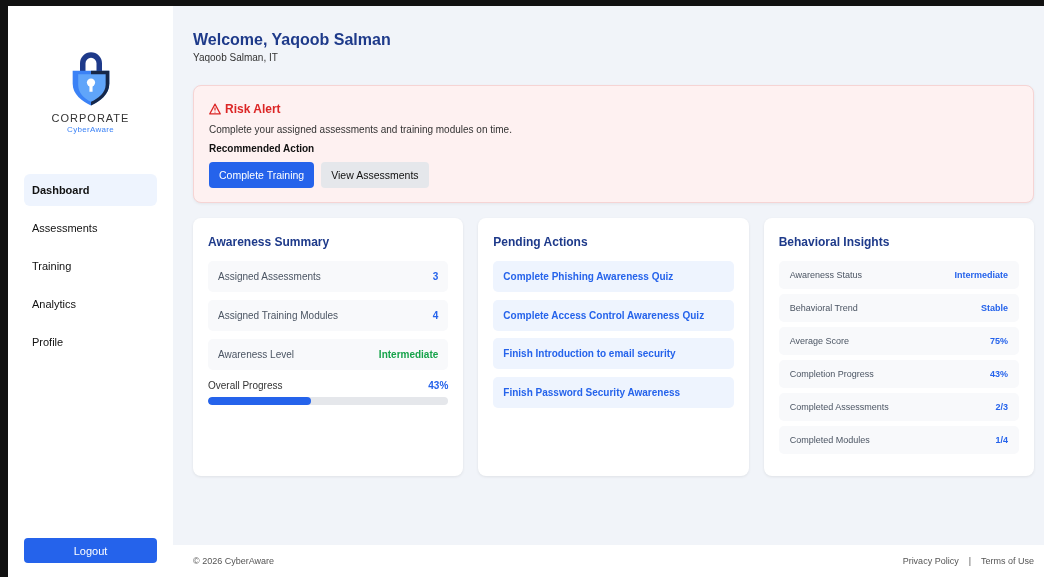  Describe the element at coordinates (90, 304) in the screenshot. I see `sidebar-item: Analytics` at that location.